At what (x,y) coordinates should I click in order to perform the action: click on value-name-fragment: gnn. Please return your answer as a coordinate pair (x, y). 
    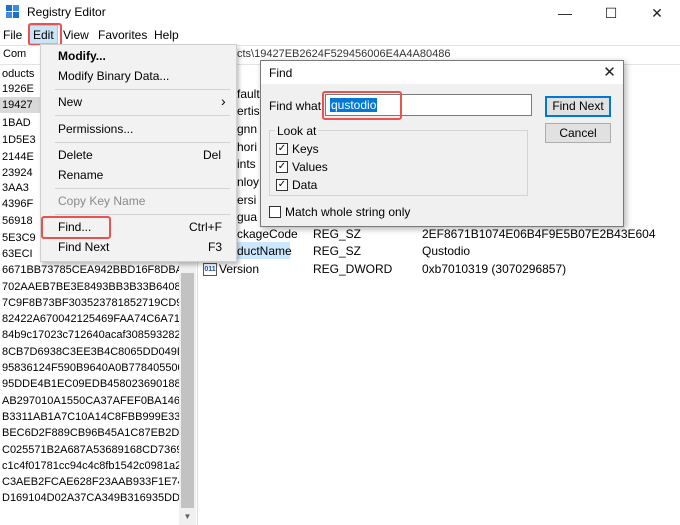
    Looking at the image, I should click on (247, 129).